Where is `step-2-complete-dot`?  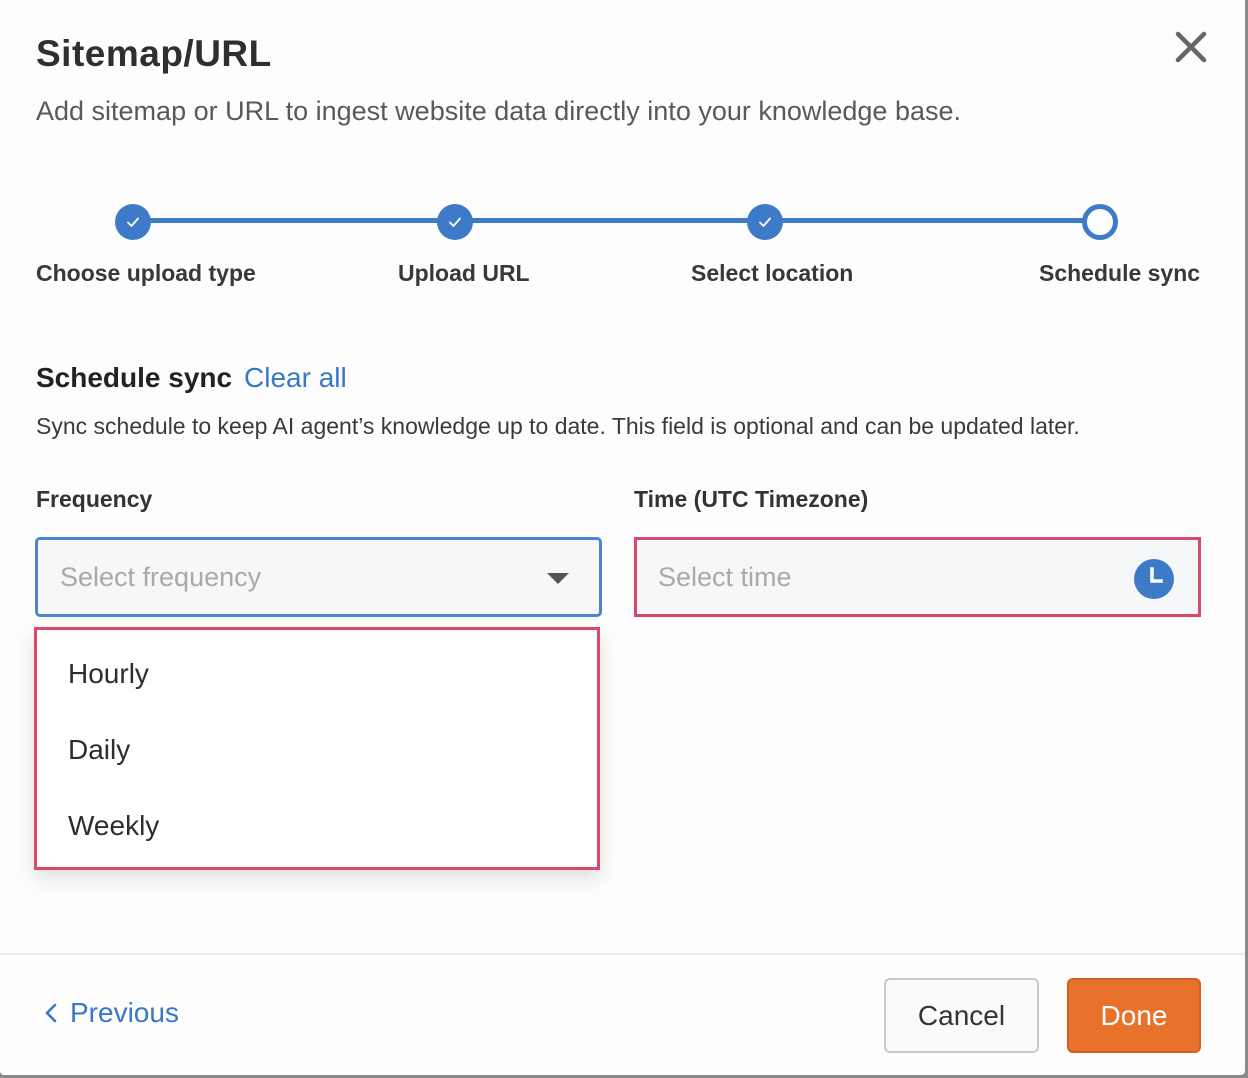
step-2-complete-dot is located at coordinates (455, 222).